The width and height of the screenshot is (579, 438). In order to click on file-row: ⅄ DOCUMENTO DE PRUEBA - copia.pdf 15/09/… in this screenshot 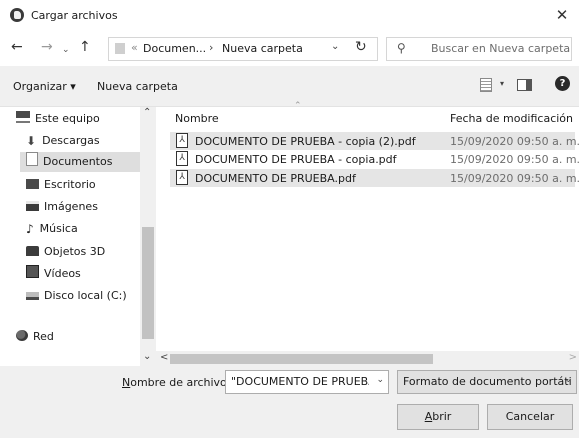, I will do `click(374, 159)`.